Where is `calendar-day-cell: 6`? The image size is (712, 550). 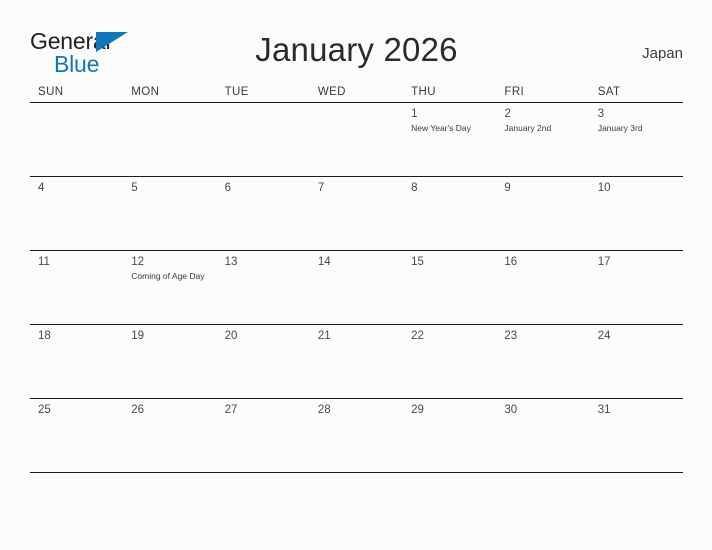 calendar-day-cell: 6 is located at coordinates (263, 213).